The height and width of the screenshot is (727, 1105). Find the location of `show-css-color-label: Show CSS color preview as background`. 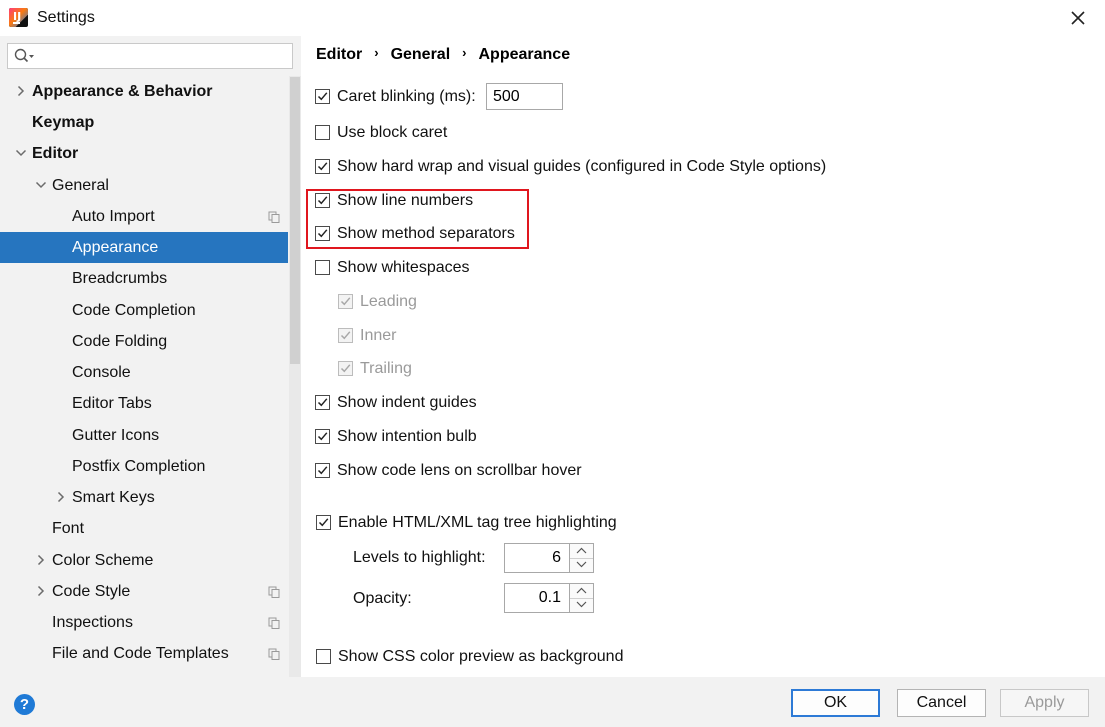

show-css-color-label: Show CSS color preview as background is located at coordinates (481, 656).